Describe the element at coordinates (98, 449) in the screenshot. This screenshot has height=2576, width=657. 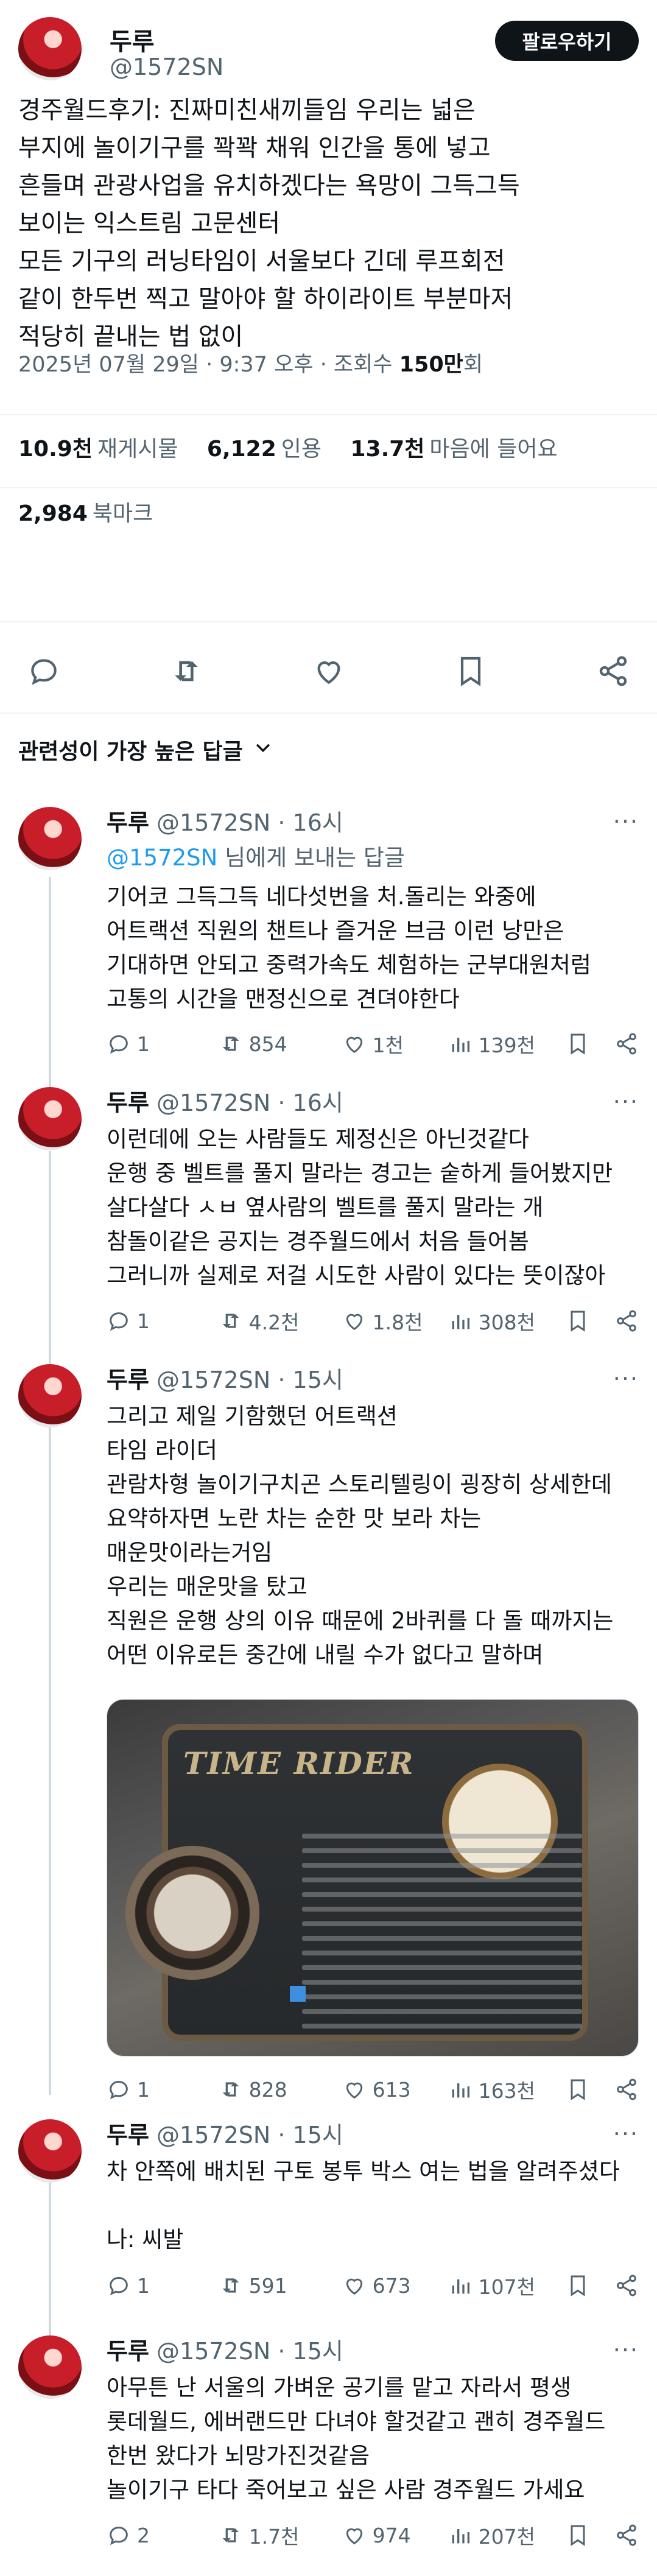
I see `reposts-stat: 10.9천 재게시물` at that location.